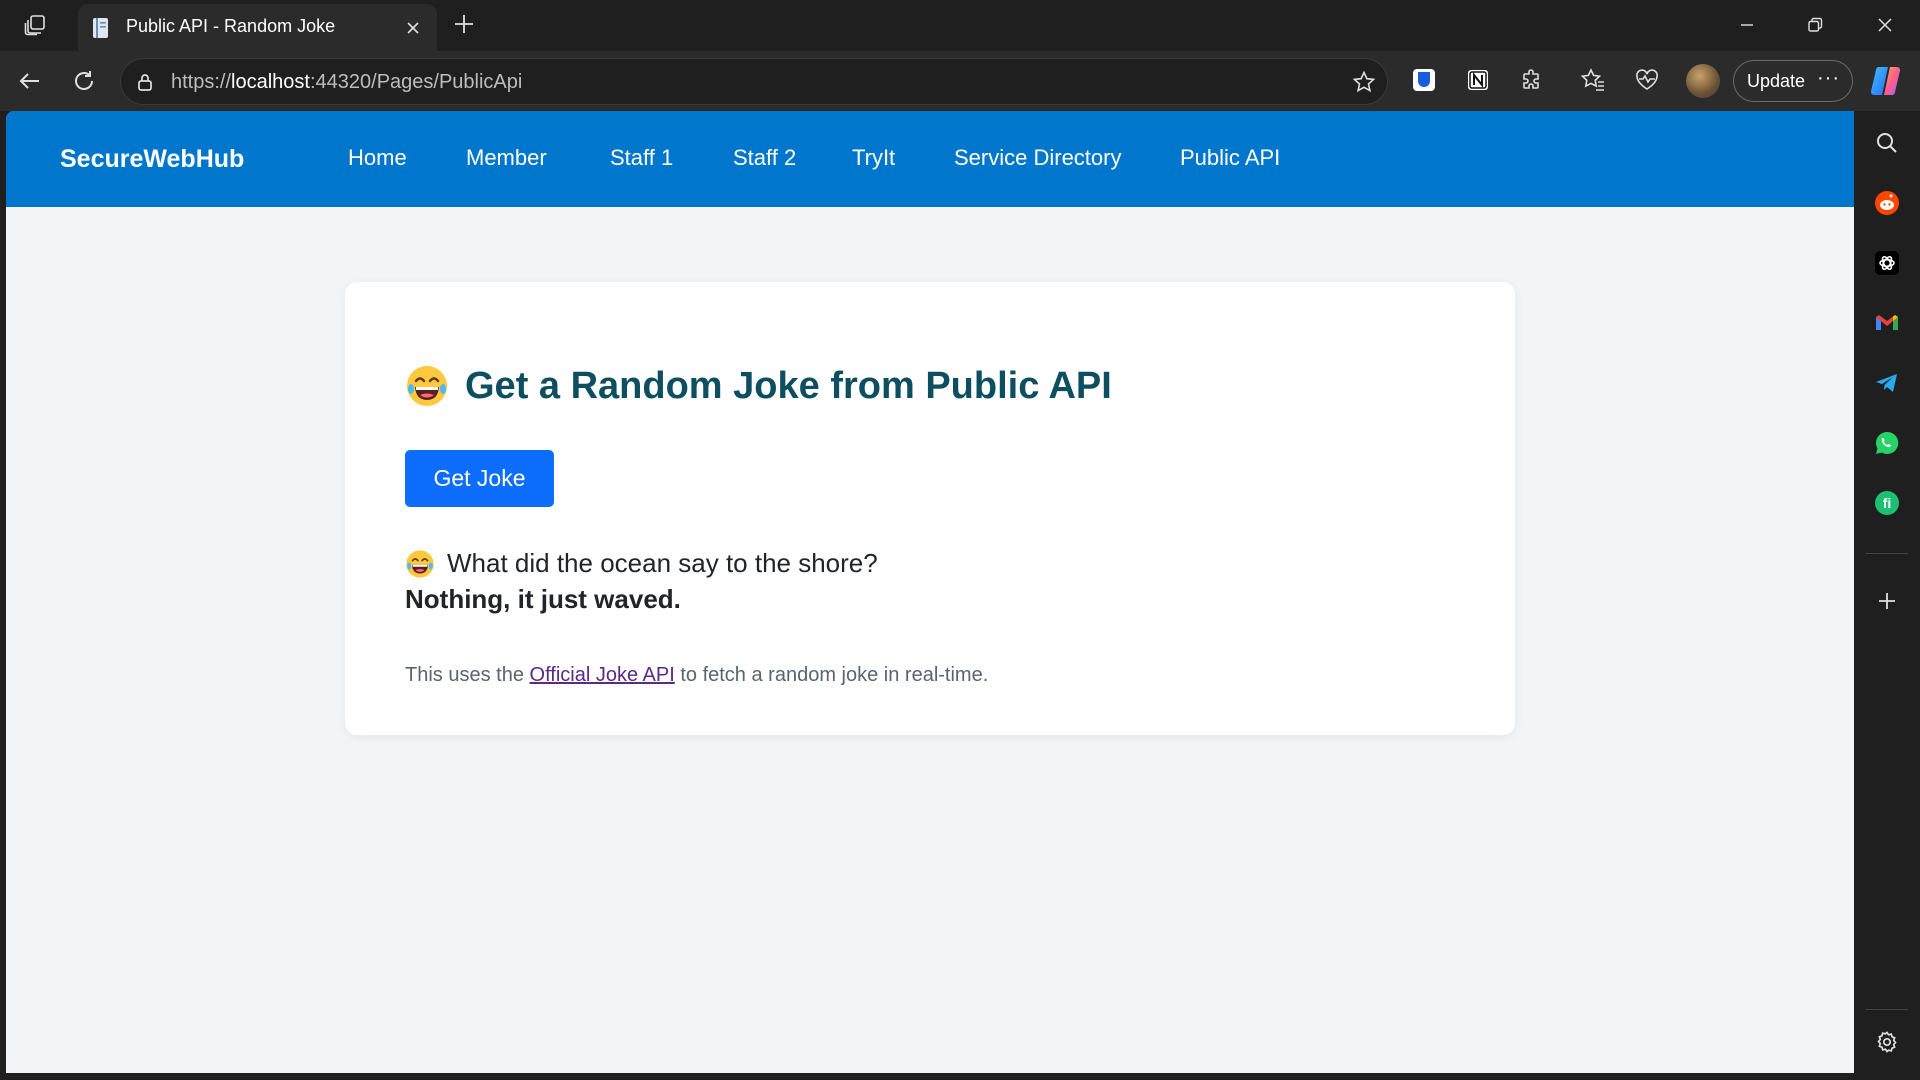 This screenshot has width=1920, height=1080. What do you see at coordinates (1887, 143) in the screenshot?
I see `search-icon` at bounding box center [1887, 143].